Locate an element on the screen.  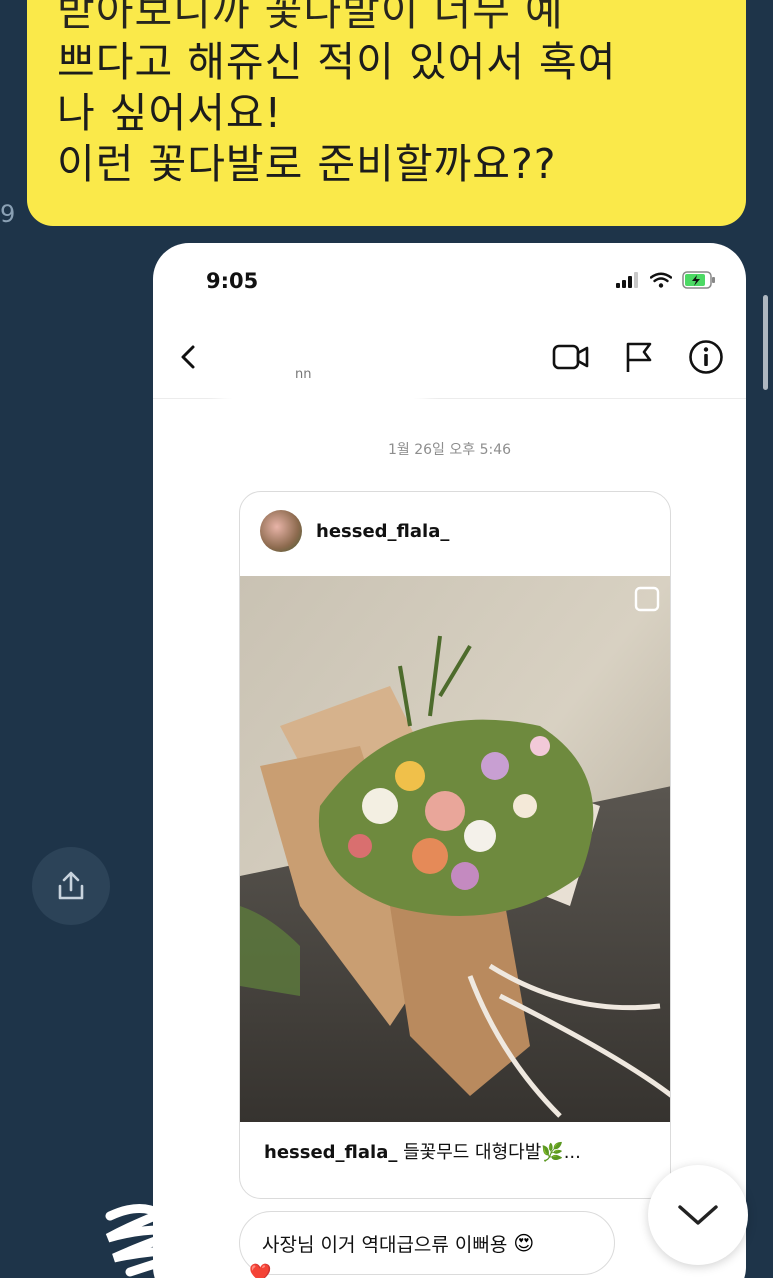
message-timestamp: 1월 26일 오후 5:46 is located at coordinates (449, 450).